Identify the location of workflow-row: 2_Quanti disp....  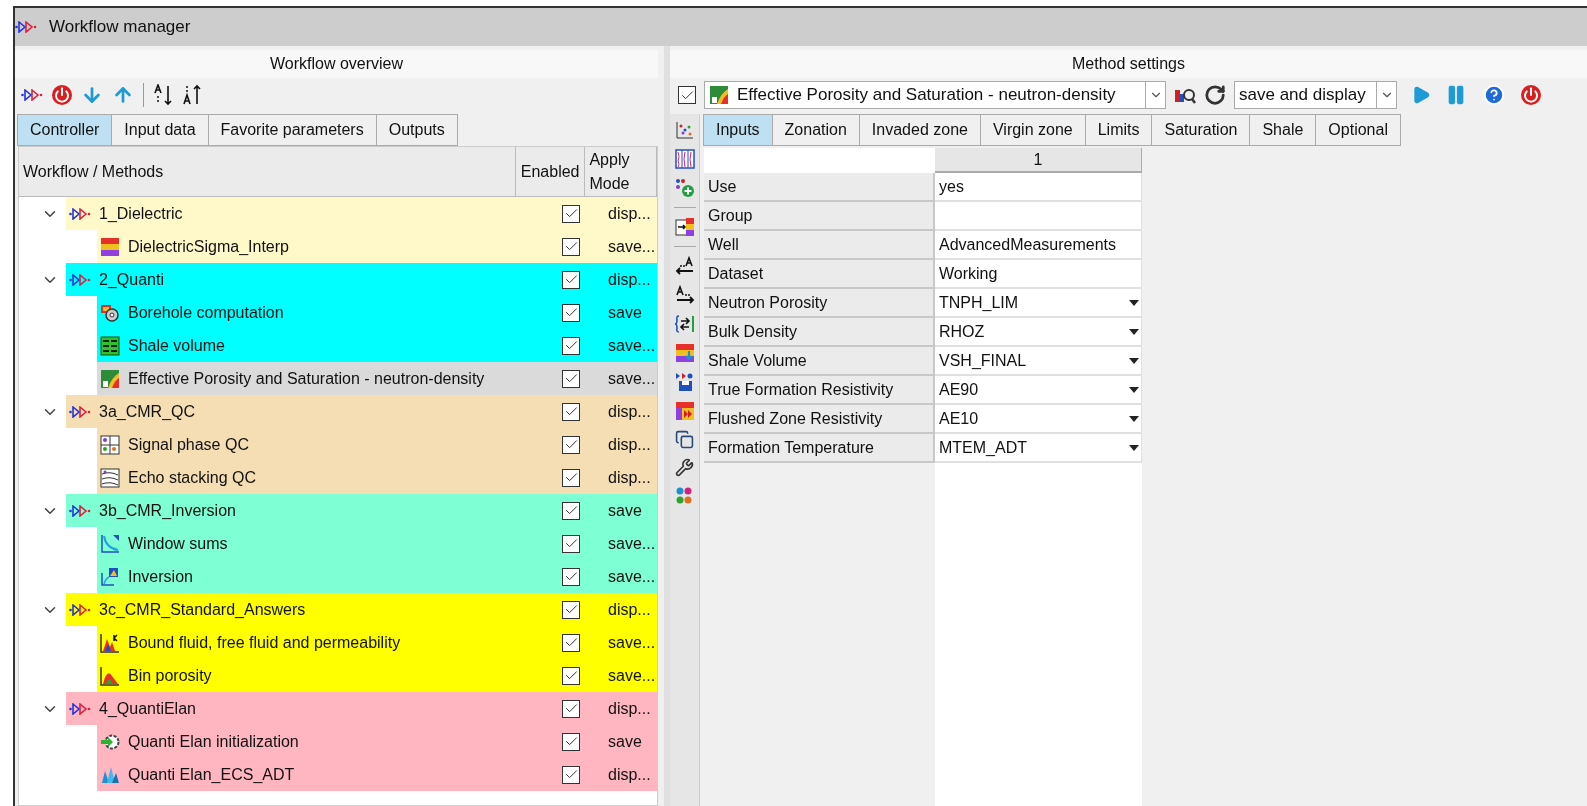
(361, 279).